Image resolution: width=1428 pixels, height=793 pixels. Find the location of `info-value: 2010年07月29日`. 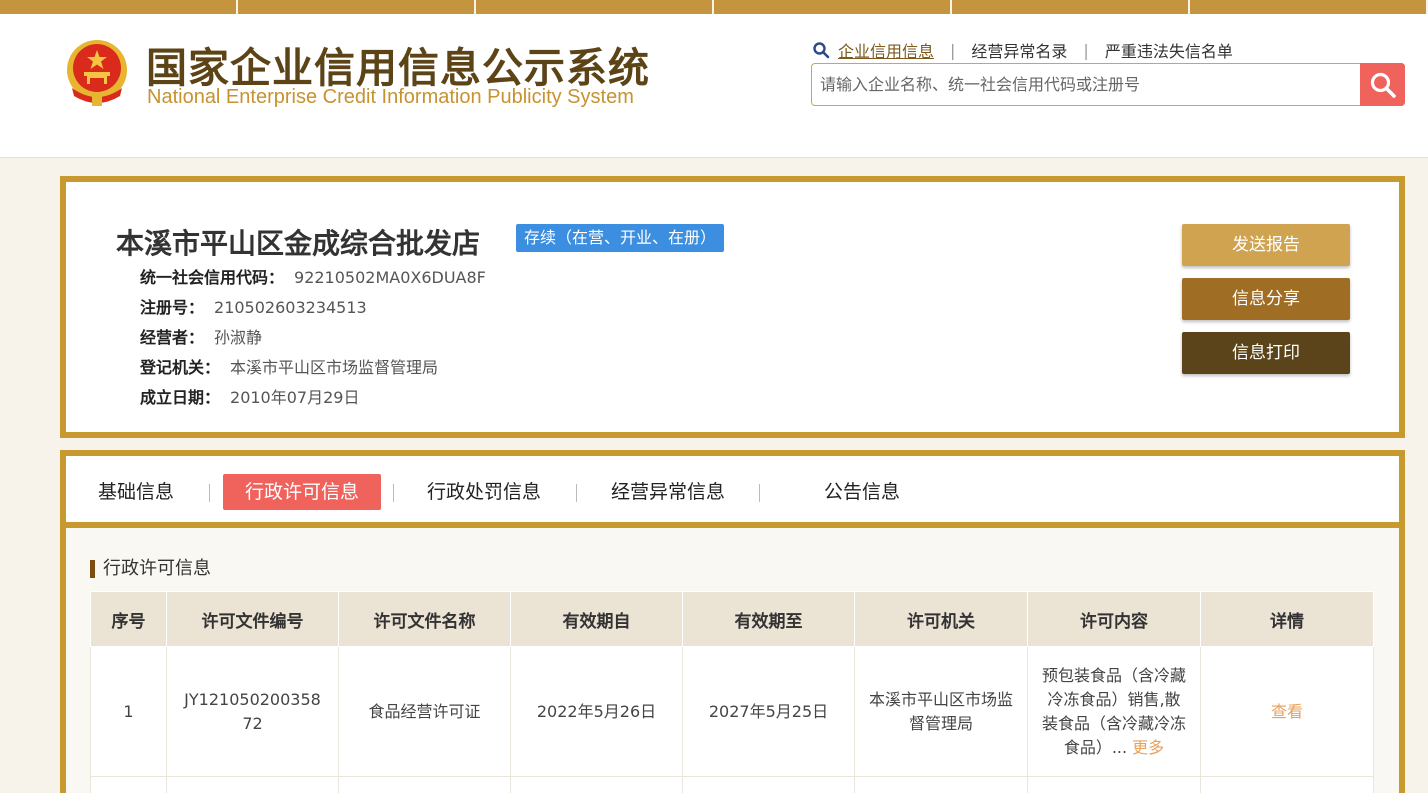

info-value: 2010年07月29日 is located at coordinates (295, 397).